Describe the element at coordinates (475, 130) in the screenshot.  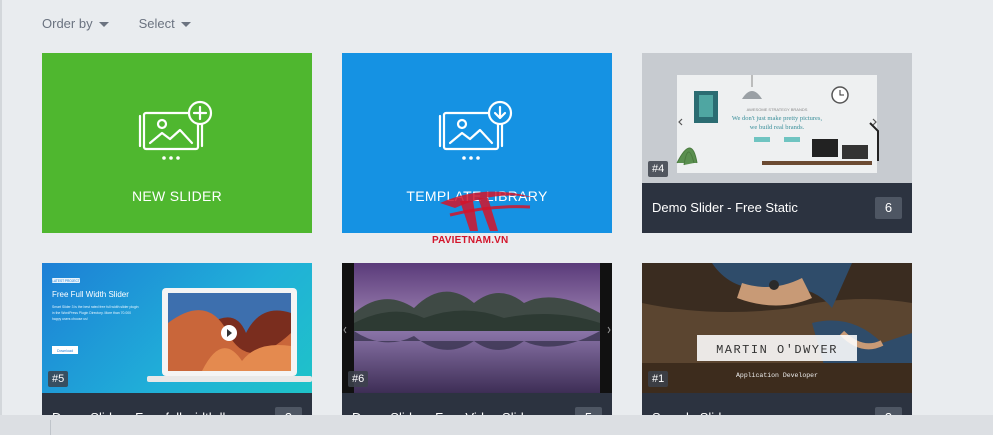
I see `download-image-icon` at that location.